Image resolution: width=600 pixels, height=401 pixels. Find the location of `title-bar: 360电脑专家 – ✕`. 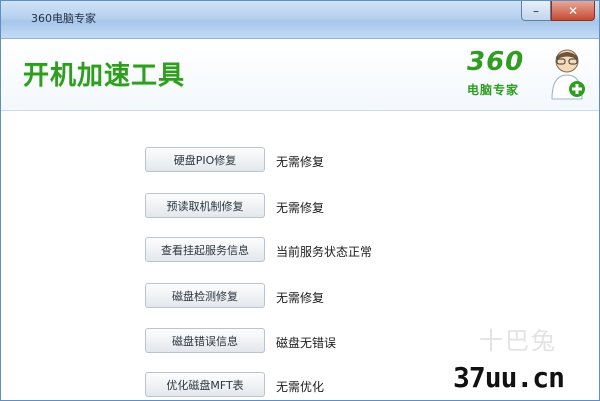

title-bar: 360电脑专家 – ✕ is located at coordinates (300, 20).